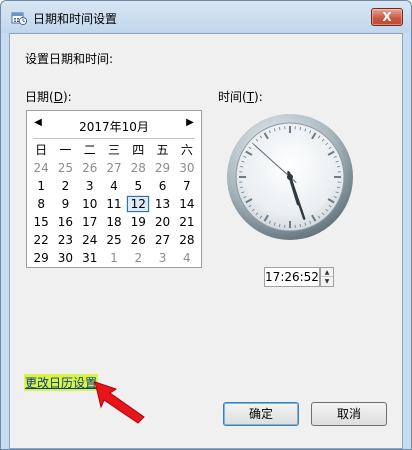 The height and width of the screenshot is (450, 412). I want to click on calendar-month-title: 2017年10月, so click(114, 126).